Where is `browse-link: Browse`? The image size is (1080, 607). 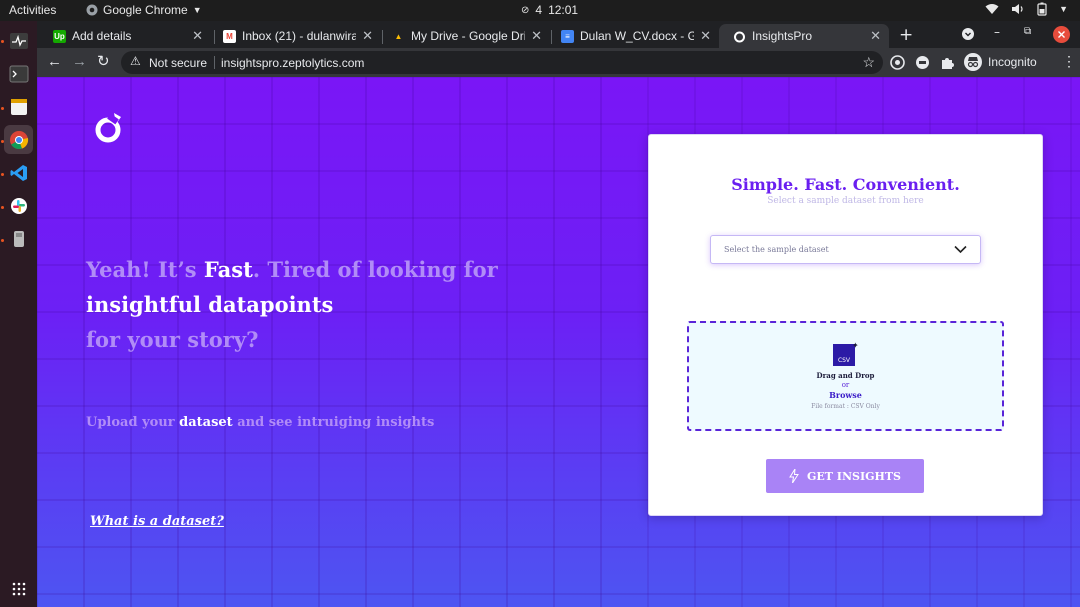
browse-link: Browse is located at coordinates (845, 395).